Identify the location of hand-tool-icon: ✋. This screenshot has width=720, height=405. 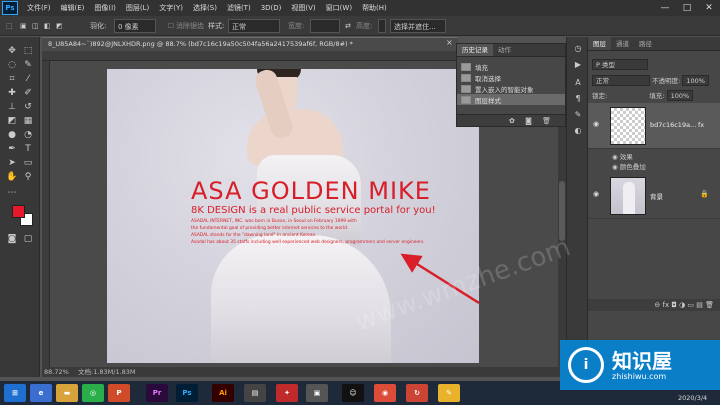
(12, 177).